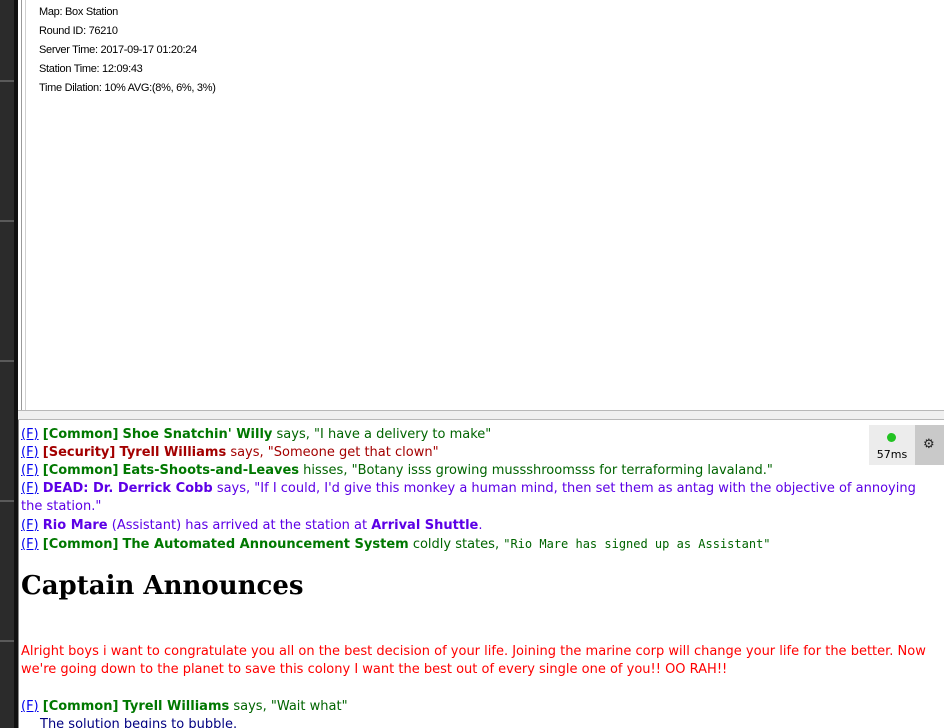 Image resolution: width=944 pixels, height=728 pixels. I want to click on time-dilation-label: Time Dilation: 10% AVG:(8%, 6%, 3%), so click(127, 88).